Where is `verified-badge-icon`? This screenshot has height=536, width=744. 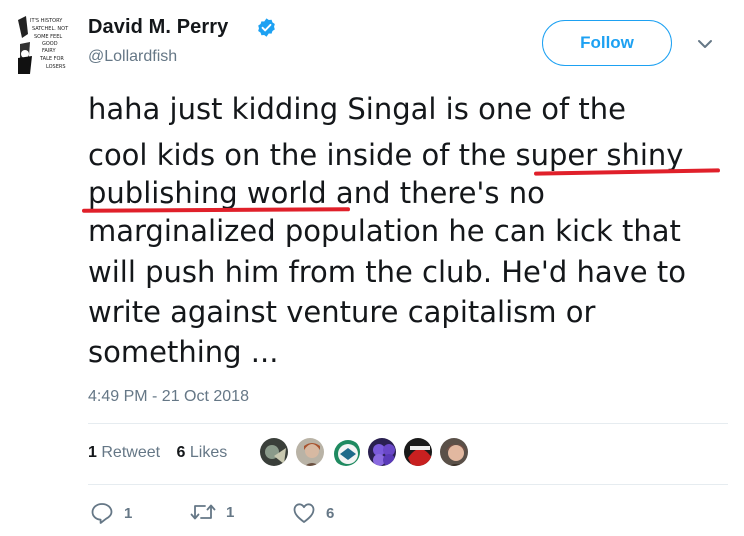 verified-badge-icon is located at coordinates (266, 27).